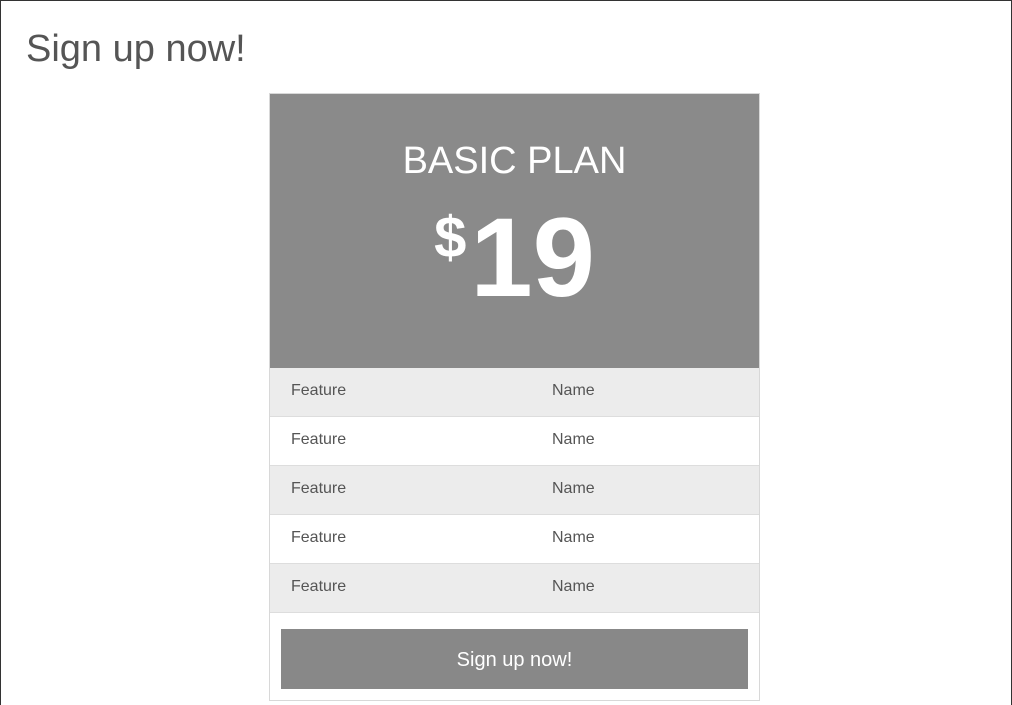 The image size is (1012, 705). Describe the element at coordinates (532, 257) in the screenshot. I see `price-amount: 19` at that location.